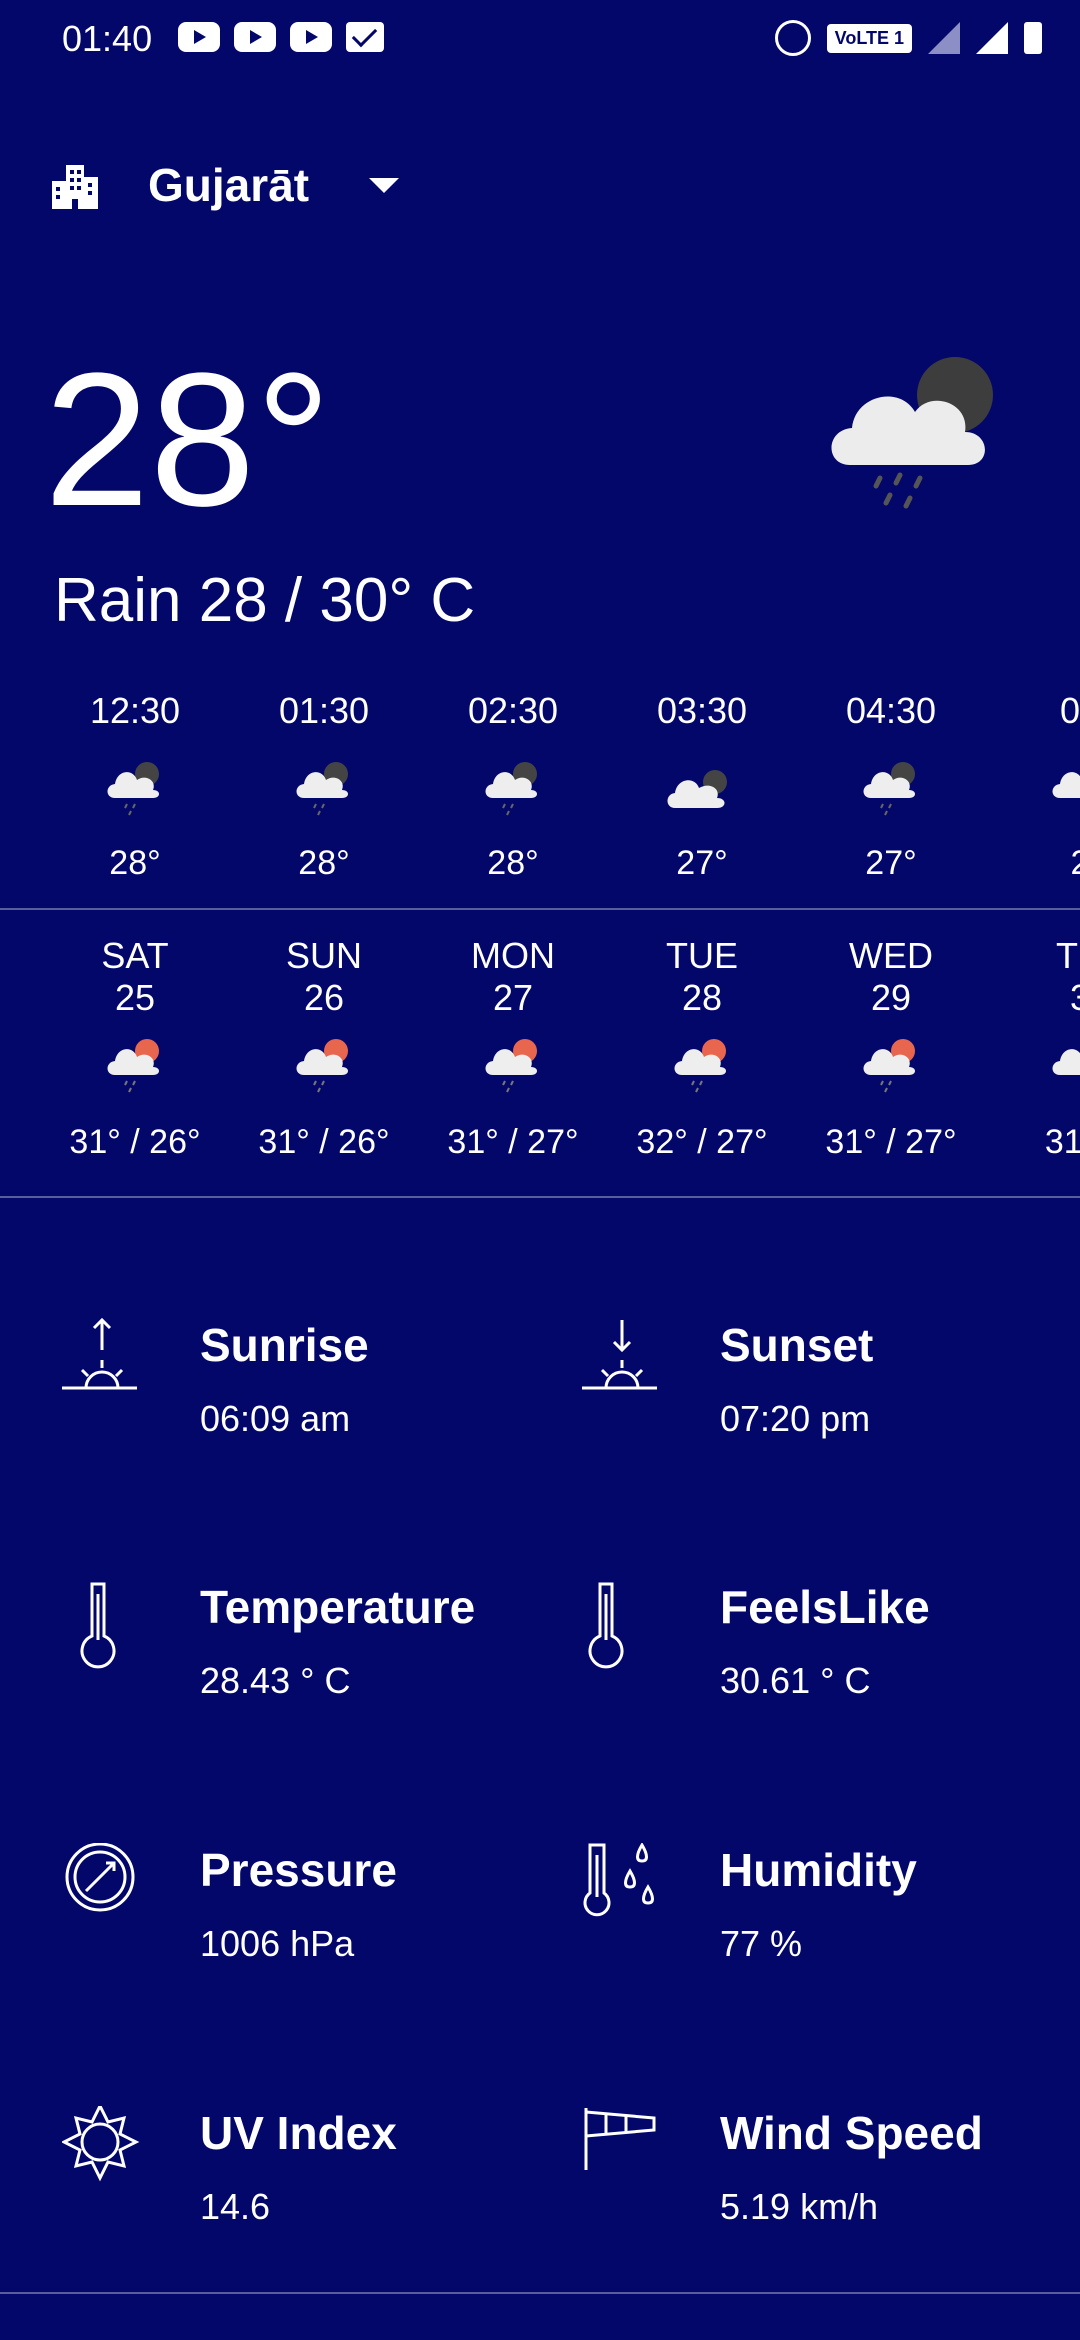 This screenshot has width=1080, height=2340. I want to click on hourly-item: 05 2, so click(1032, 786).